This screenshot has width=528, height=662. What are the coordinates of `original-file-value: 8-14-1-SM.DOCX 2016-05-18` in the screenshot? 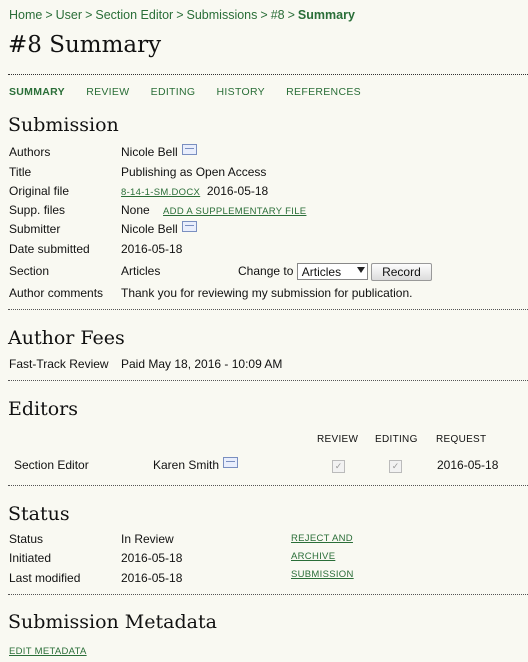 It's located at (194, 192).